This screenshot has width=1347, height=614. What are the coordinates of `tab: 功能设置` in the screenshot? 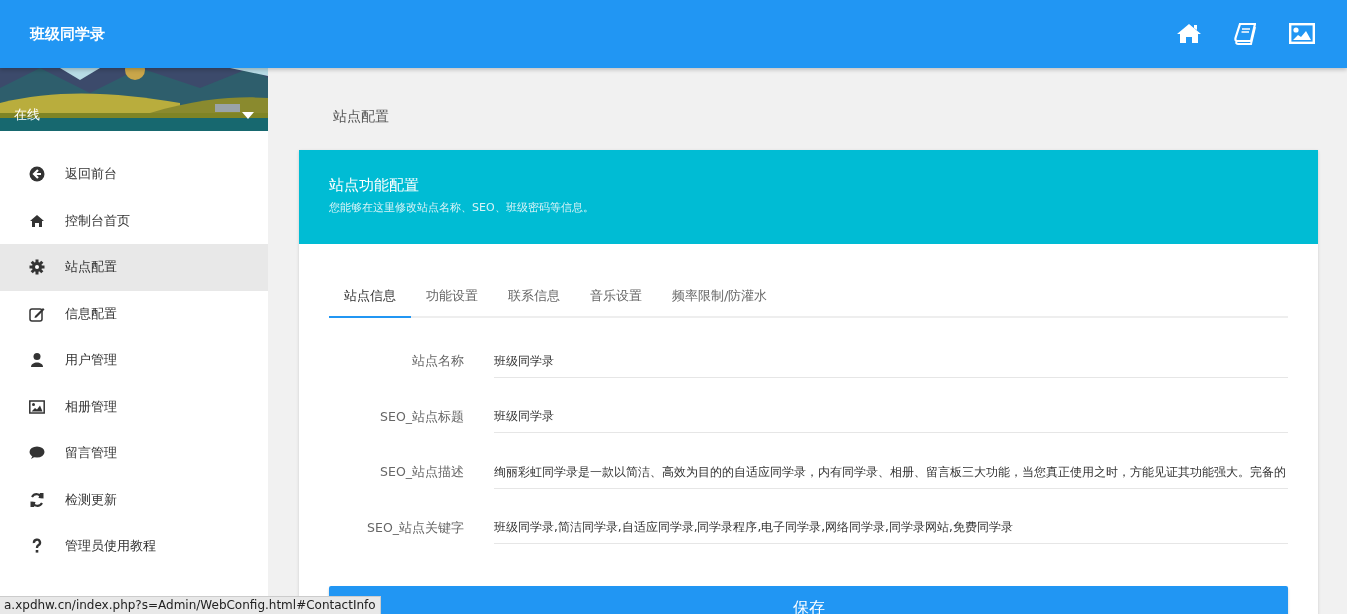 It's located at (452, 299).